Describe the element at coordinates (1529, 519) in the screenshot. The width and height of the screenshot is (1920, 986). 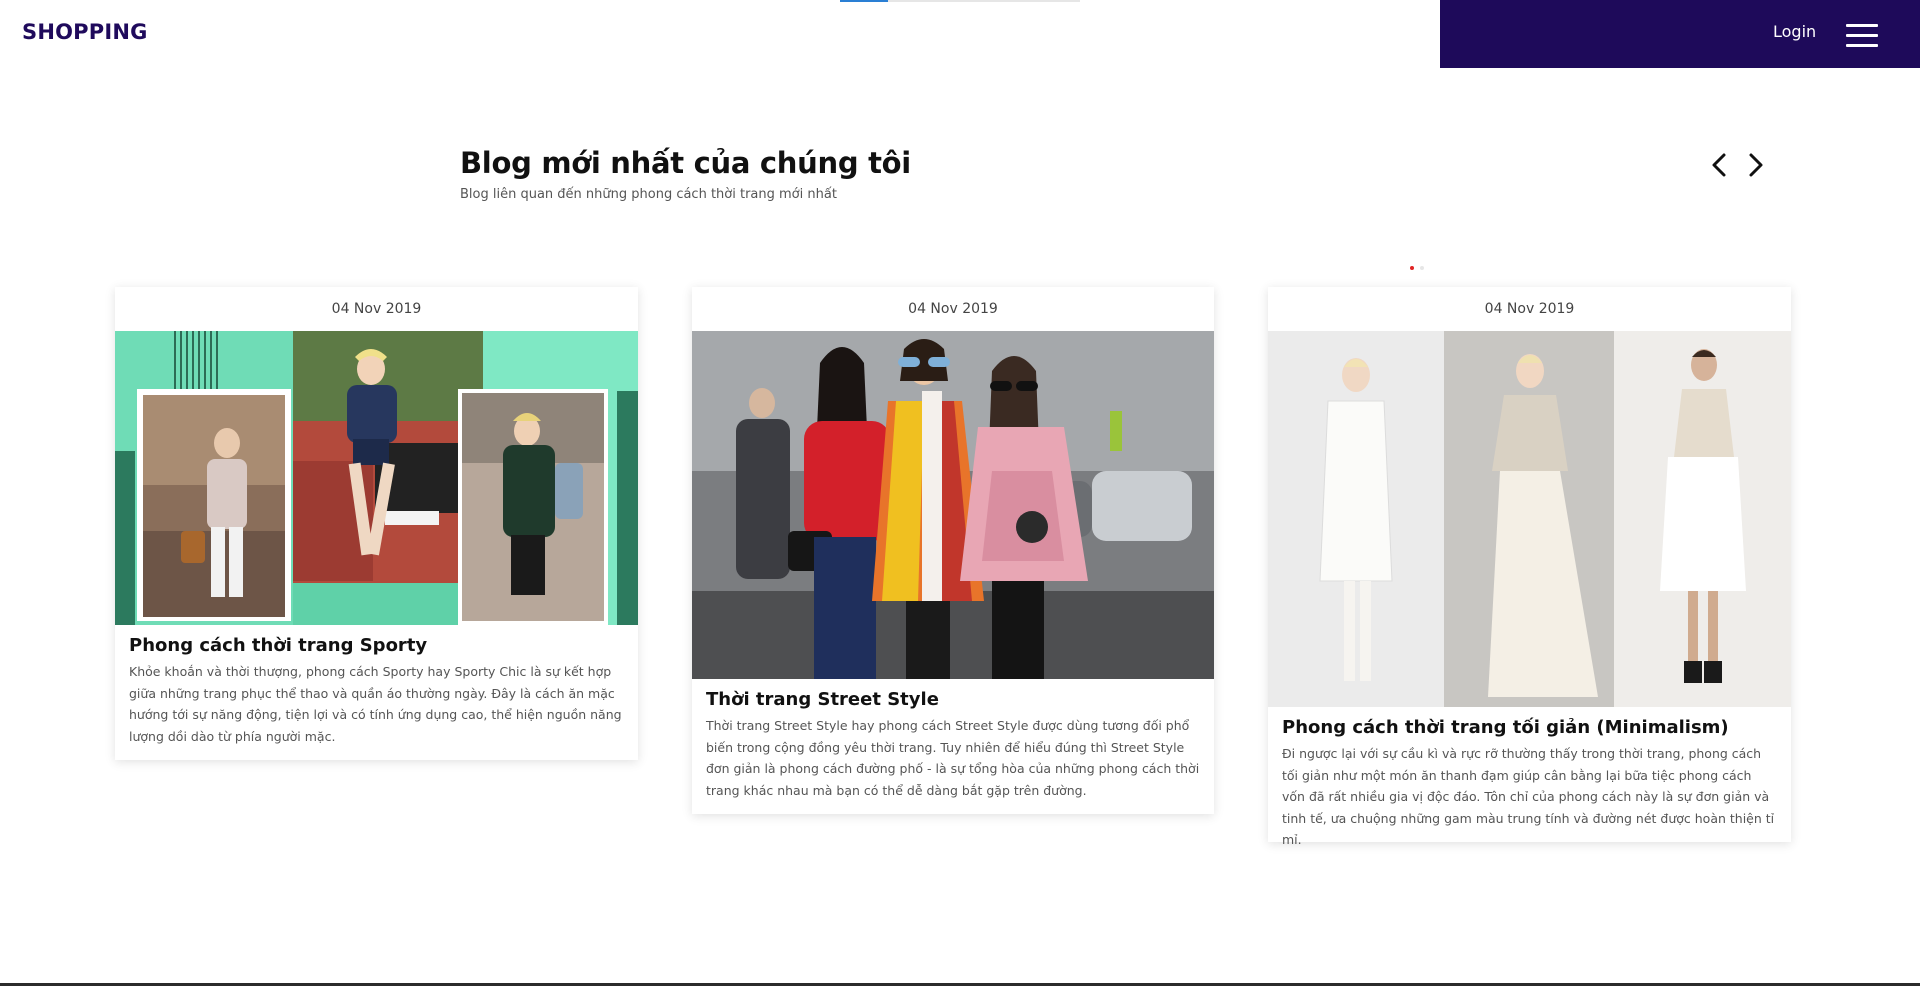
I see `post-image-minimalism` at that location.